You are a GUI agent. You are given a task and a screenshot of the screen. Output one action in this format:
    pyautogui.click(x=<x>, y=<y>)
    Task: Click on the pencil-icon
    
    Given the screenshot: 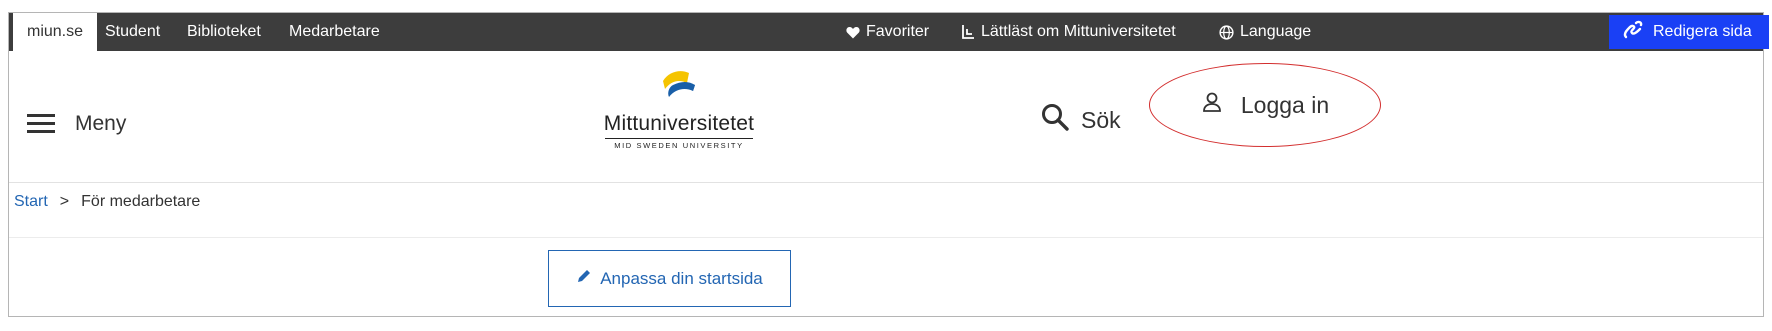 What is the action you would take?
    pyautogui.click(x=584, y=278)
    